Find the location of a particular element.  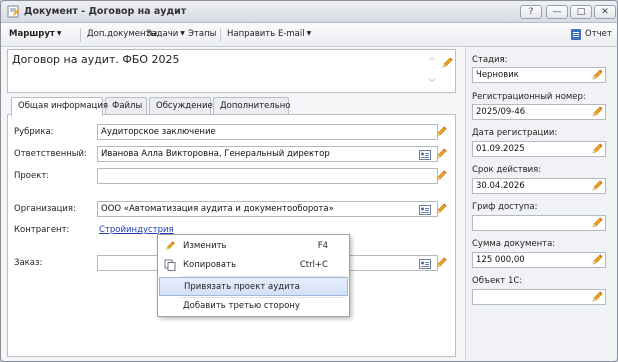

organization-edit-pencil-icon is located at coordinates (441, 209).